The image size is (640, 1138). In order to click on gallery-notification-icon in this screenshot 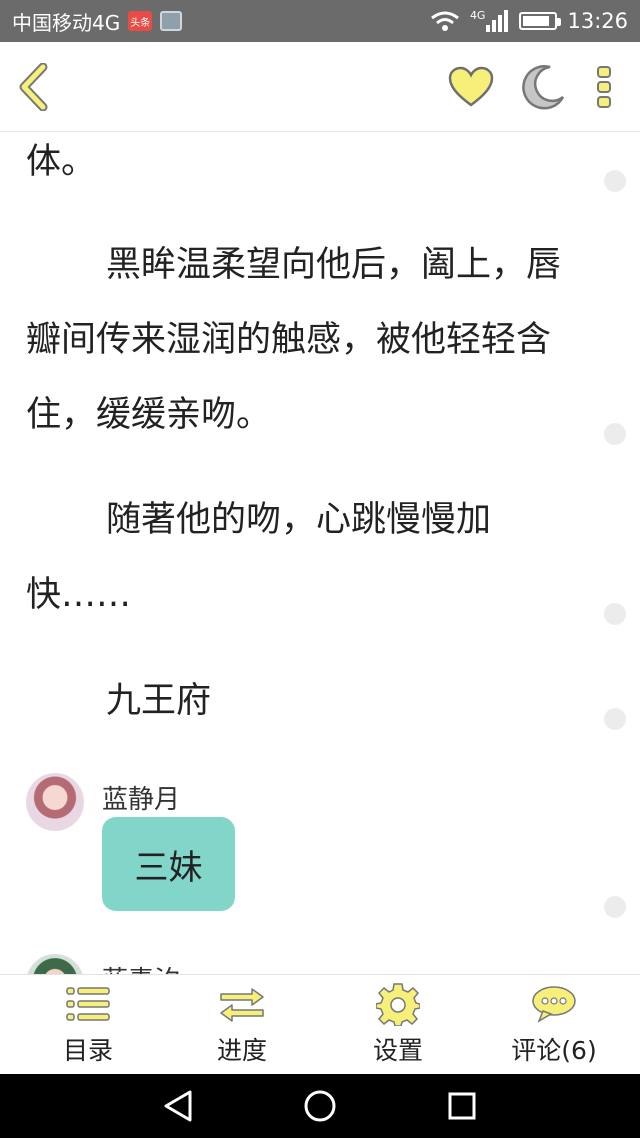, I will do `click(171, 21)`.